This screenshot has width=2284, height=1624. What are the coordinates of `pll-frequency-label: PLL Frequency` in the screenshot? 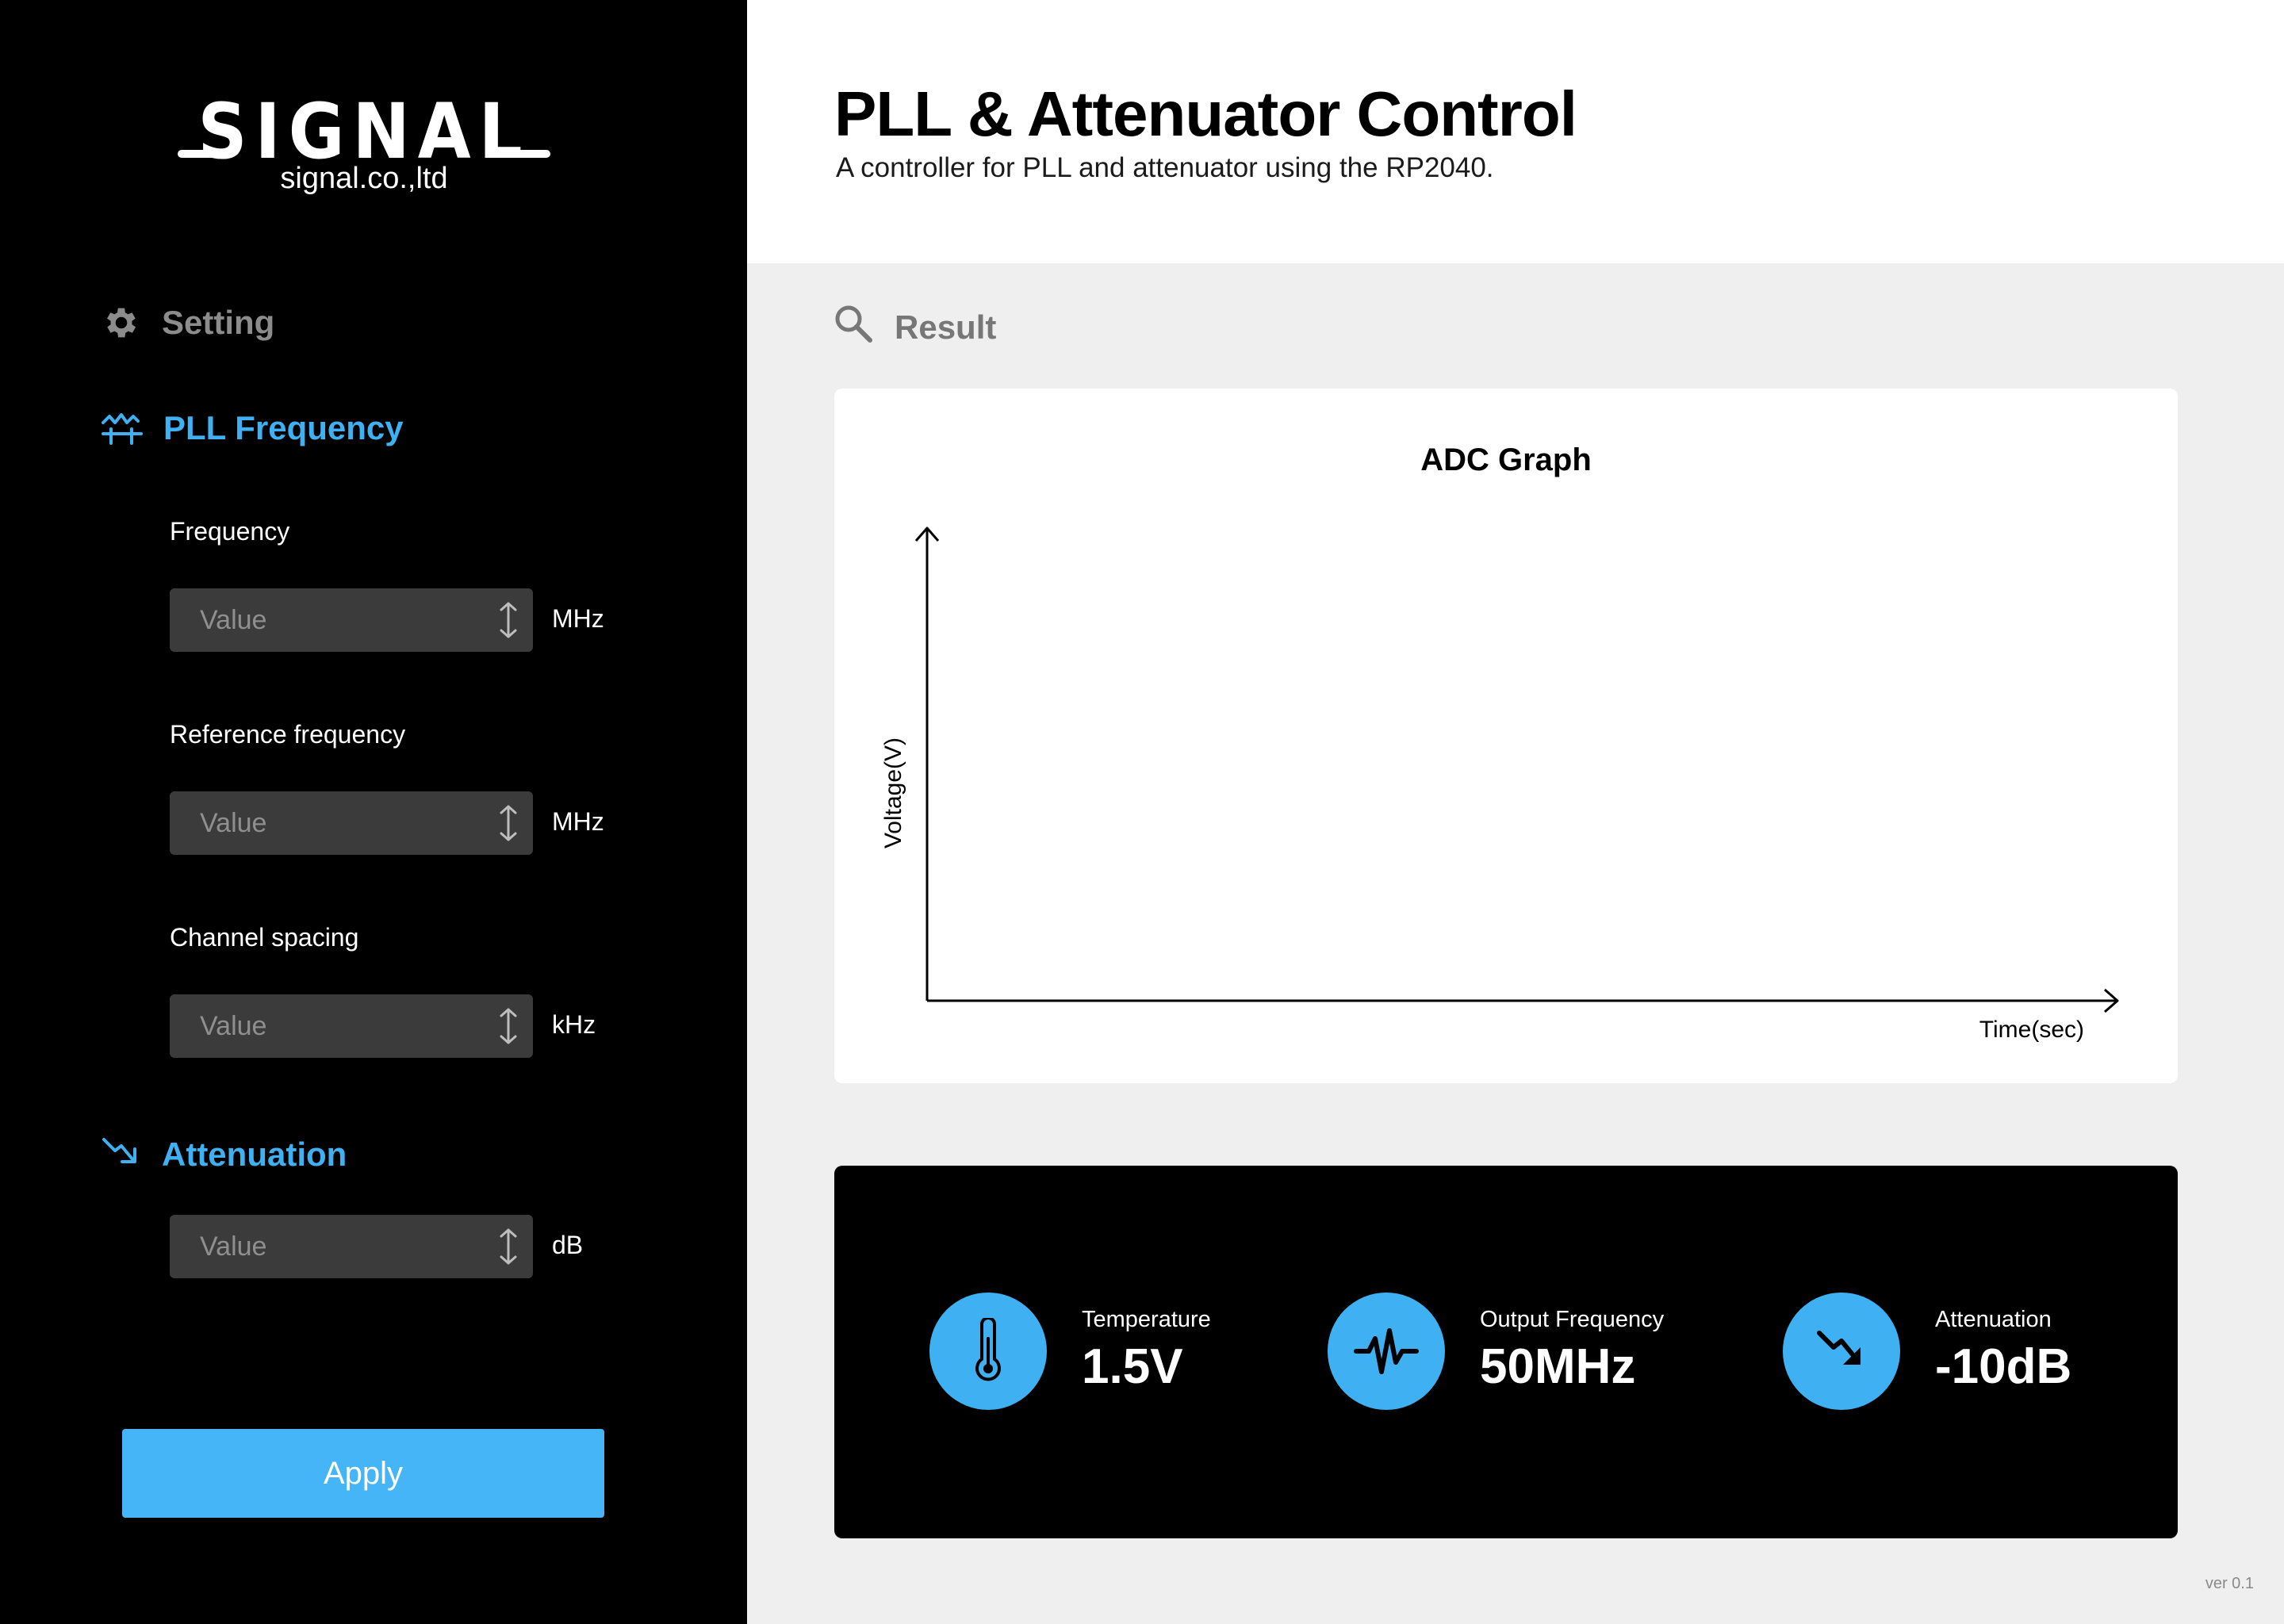 It's located at (283, 427).